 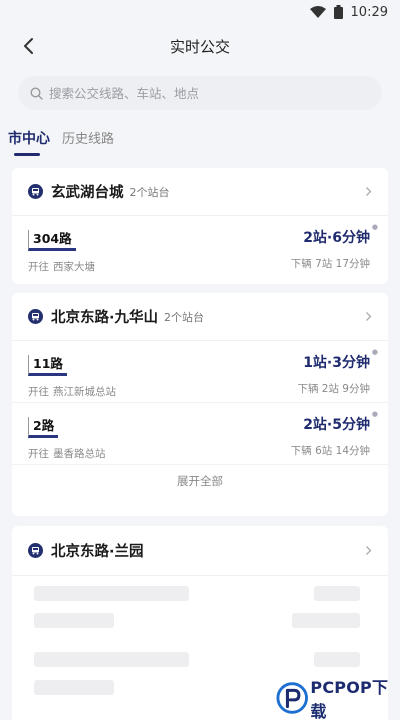 I want to click on back-button, so click(x=28, y=46).